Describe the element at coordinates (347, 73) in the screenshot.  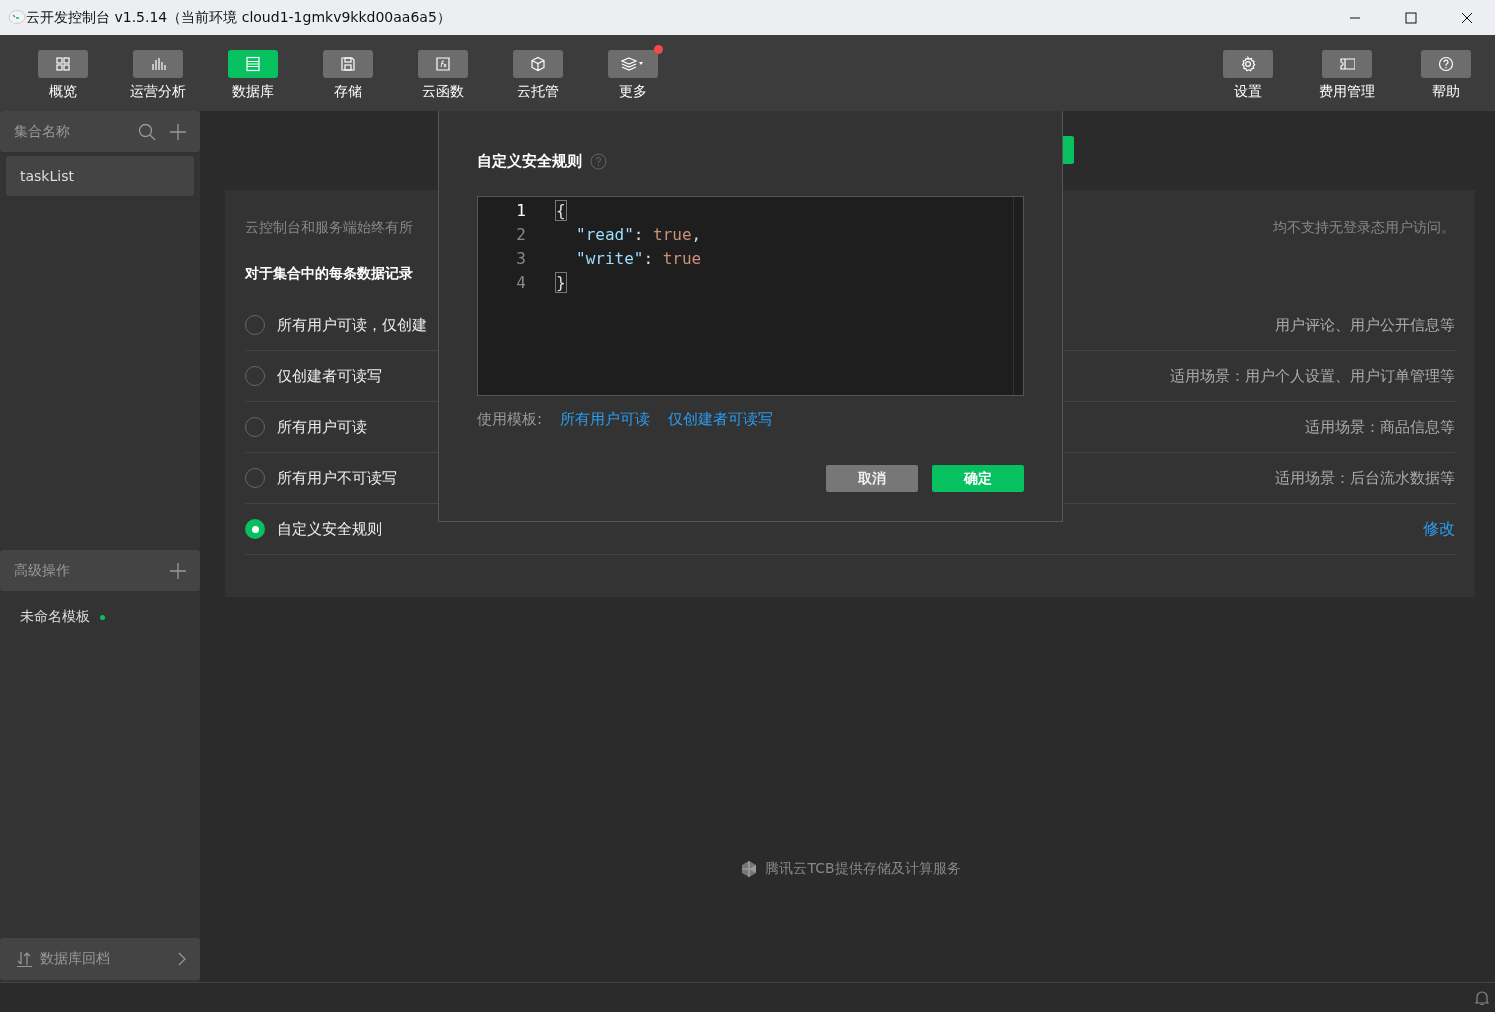
I see `toolbar-button: 存储` at that location.